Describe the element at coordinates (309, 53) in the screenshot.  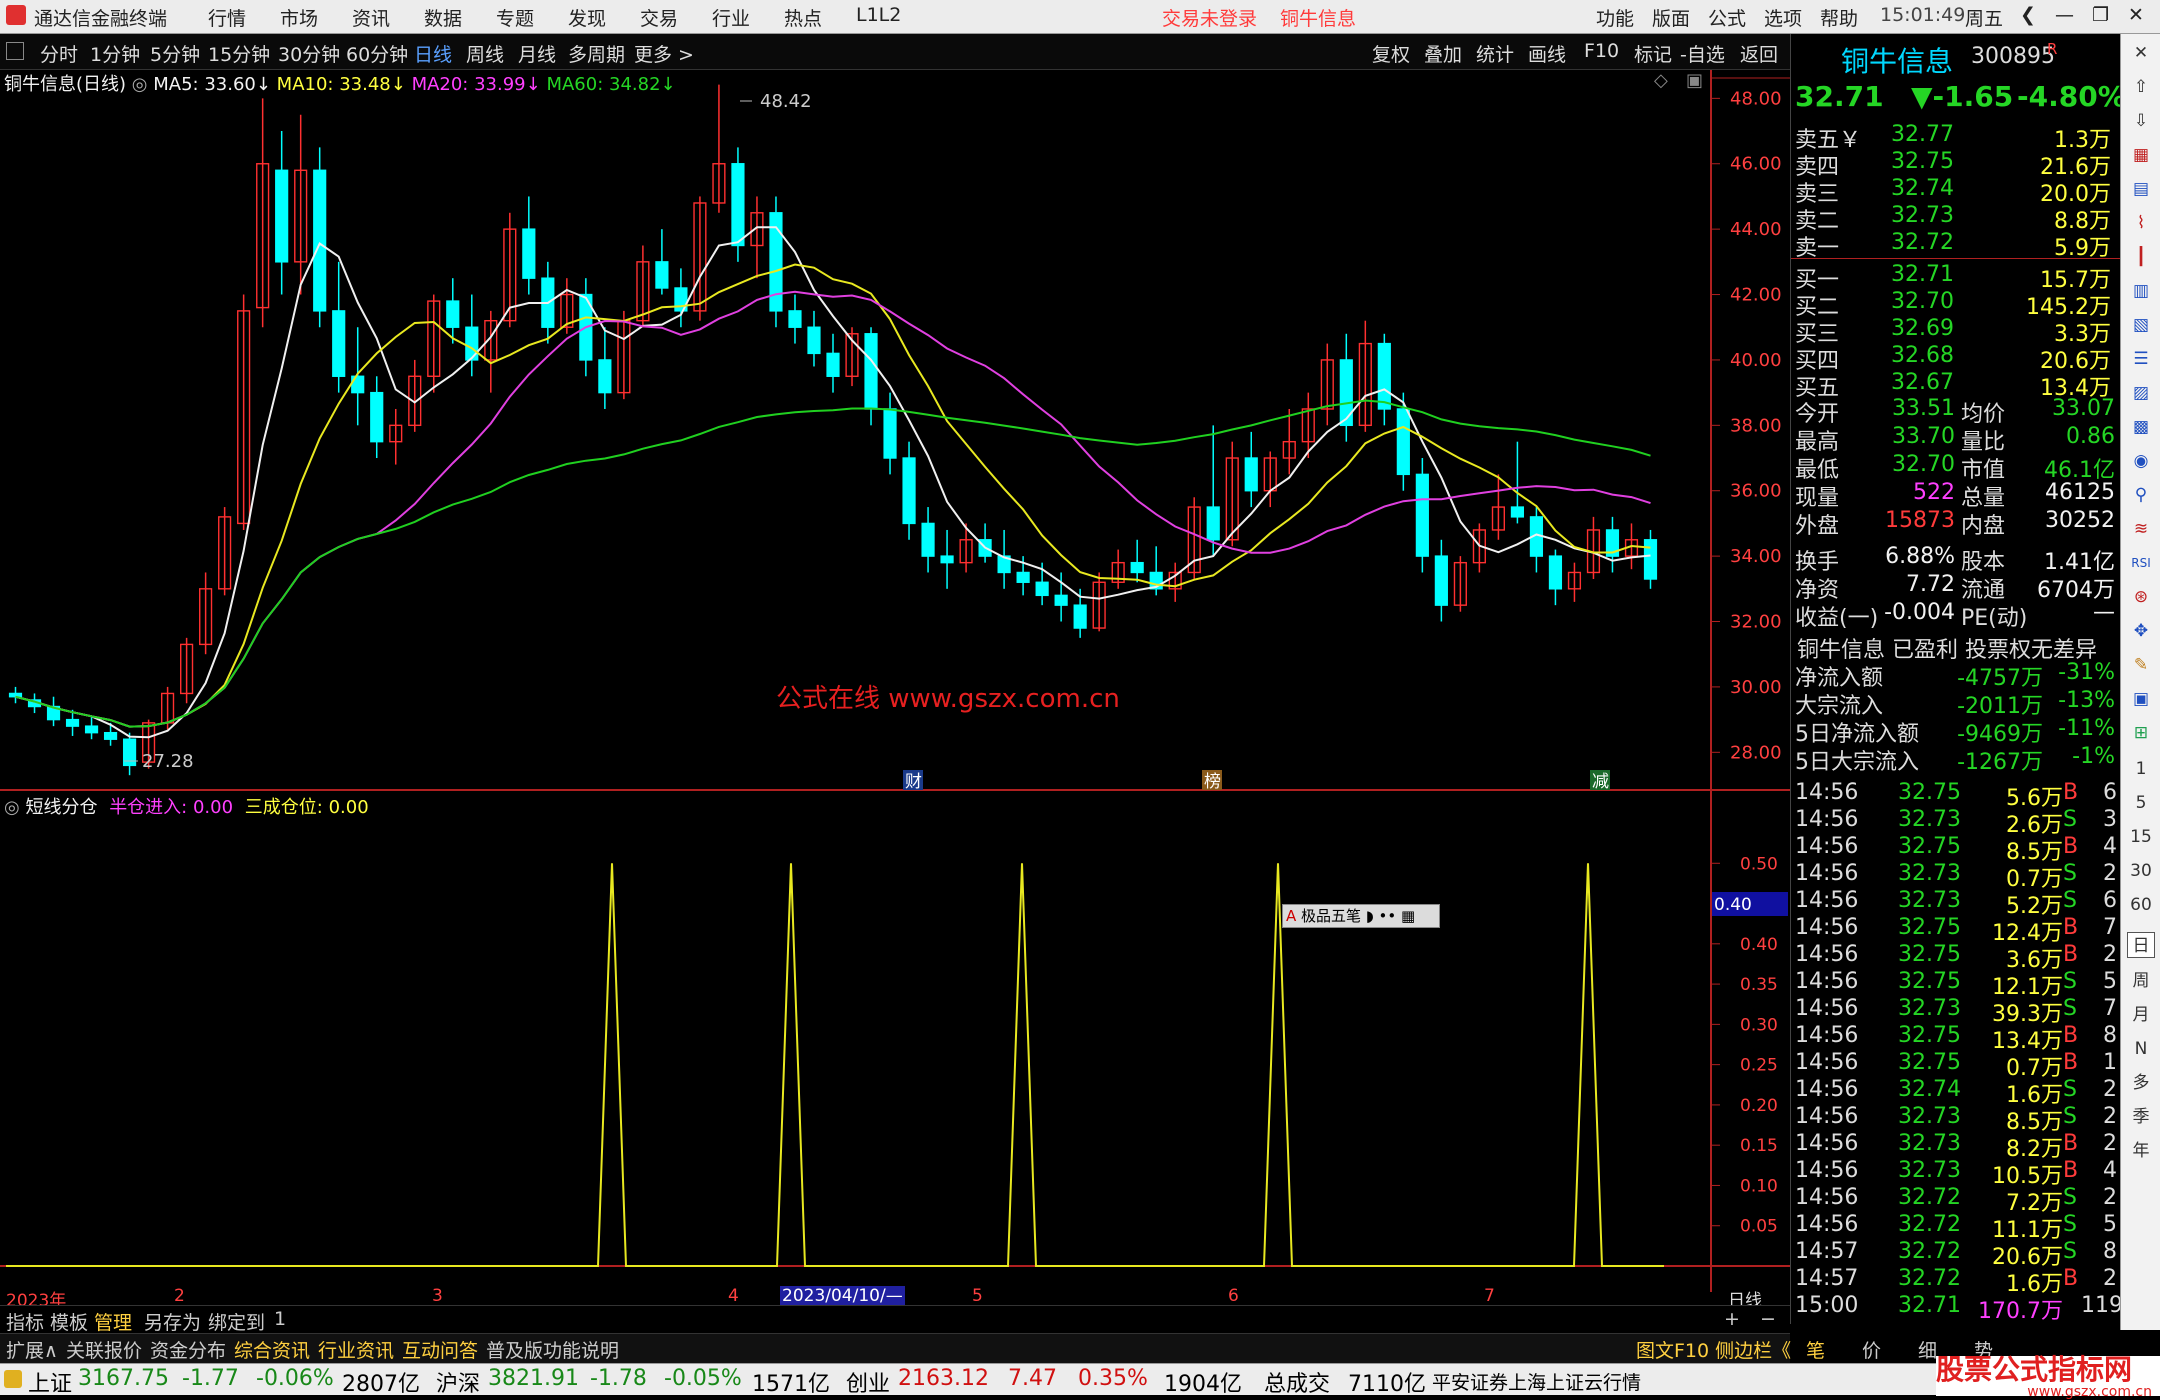
I see `period-30min: 30分钟` at that location.